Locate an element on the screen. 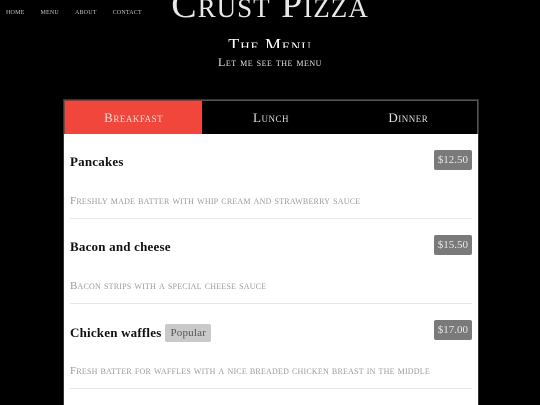 This screenshot has width=540, height=405. menu-item-name-wrapper: Chicken waffles Popular is located at coordinates (141, 333).